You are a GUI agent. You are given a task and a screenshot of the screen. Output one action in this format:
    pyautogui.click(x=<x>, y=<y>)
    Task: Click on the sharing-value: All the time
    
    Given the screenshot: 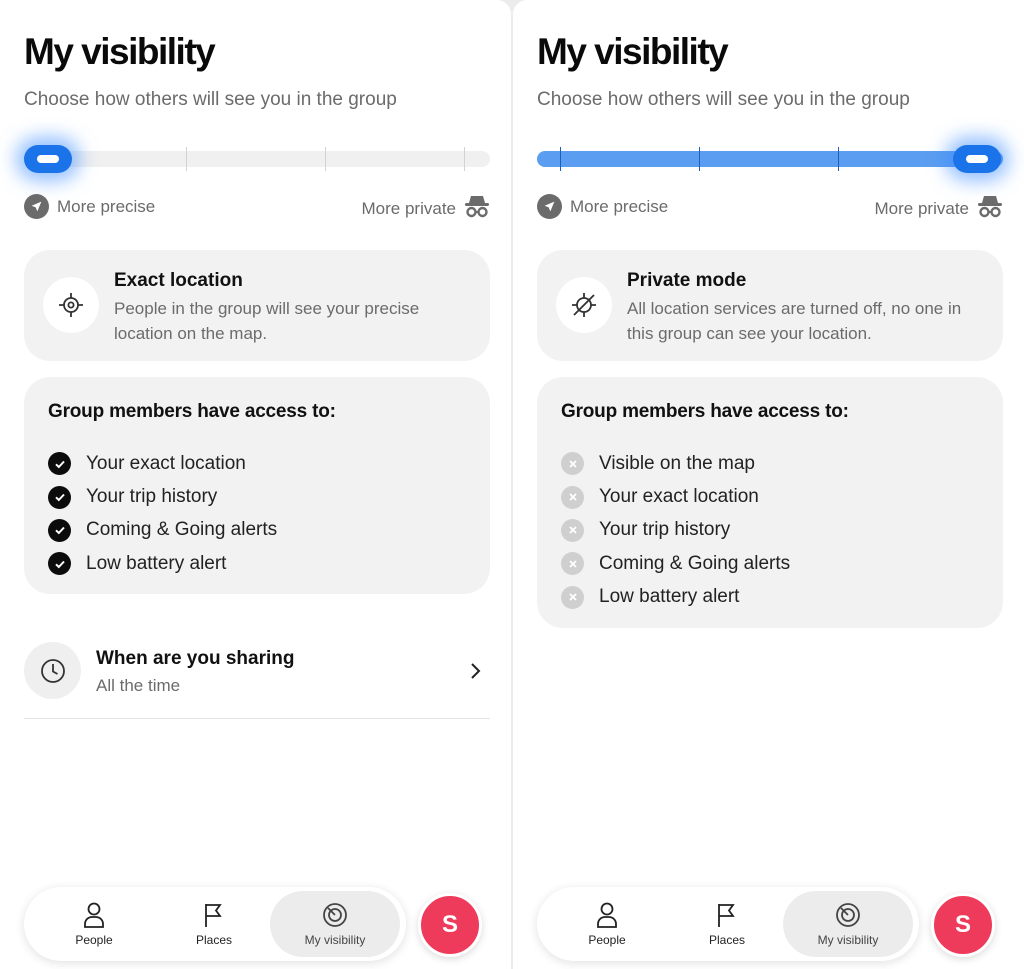 What is the action you would take?
    pyautogui.click(x=138, y=685)
    